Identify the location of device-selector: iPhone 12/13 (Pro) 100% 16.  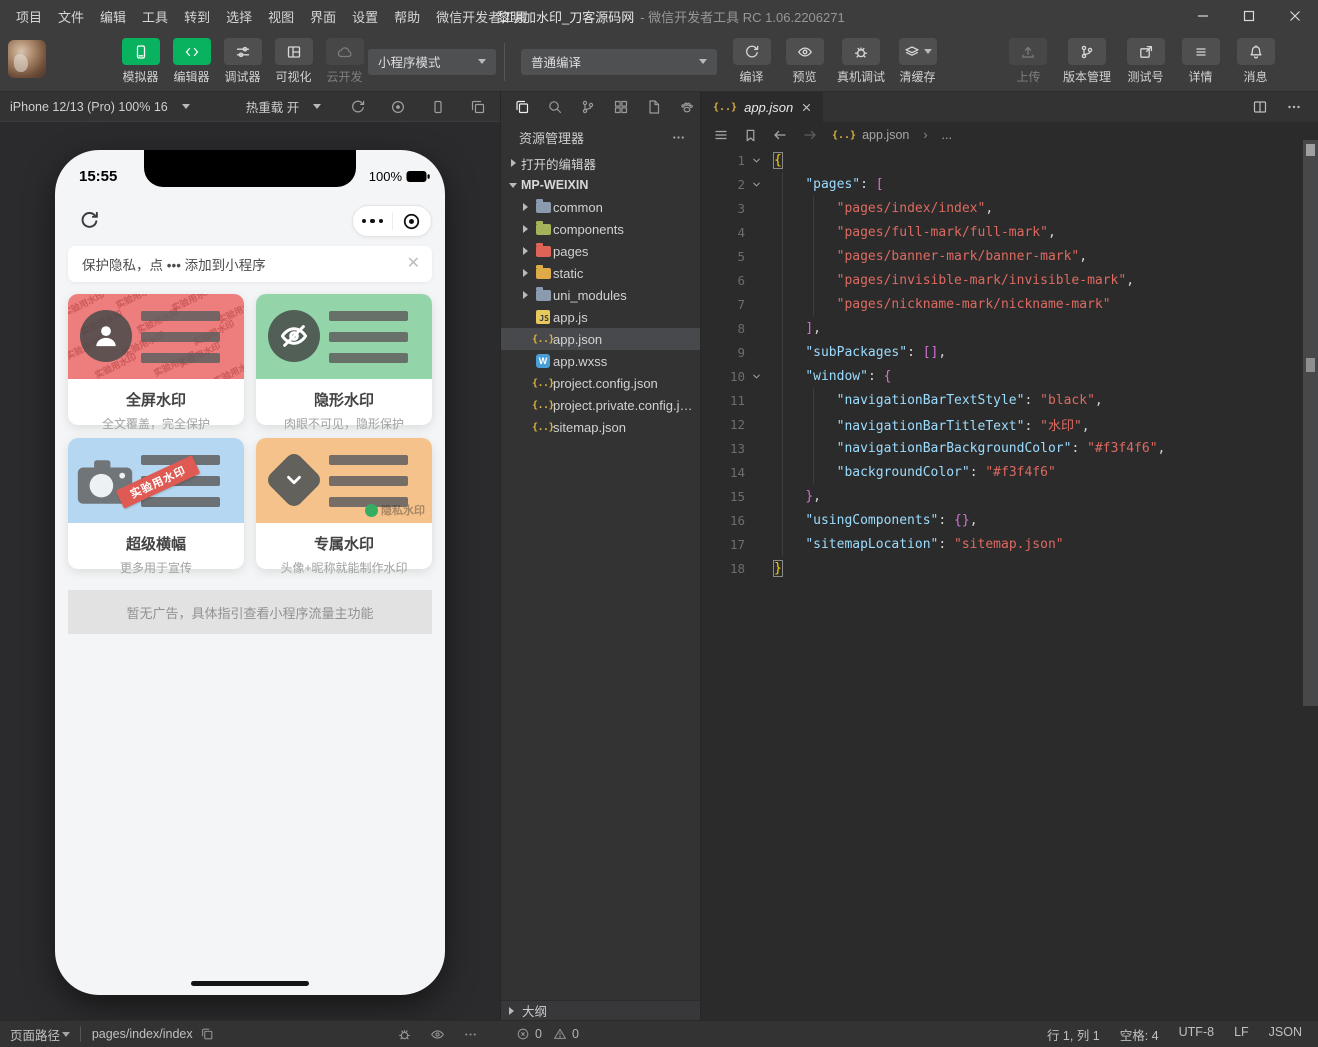
(100, 107).